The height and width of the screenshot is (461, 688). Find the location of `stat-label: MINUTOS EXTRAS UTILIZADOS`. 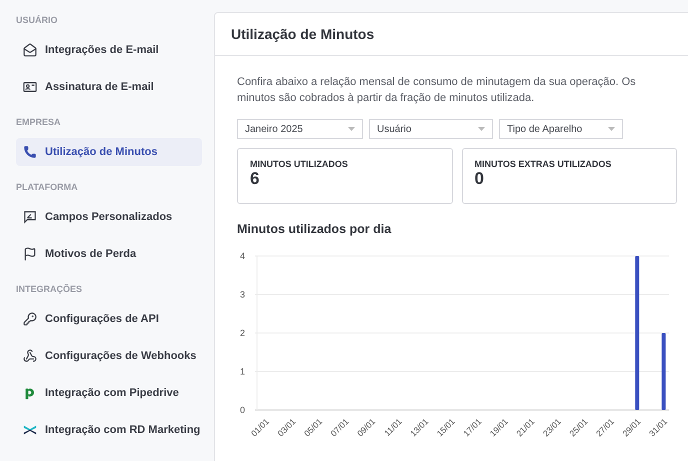

stat-label: MINUTOS EXTRAS UTILIZADOS is located at coordinates (543, 164).